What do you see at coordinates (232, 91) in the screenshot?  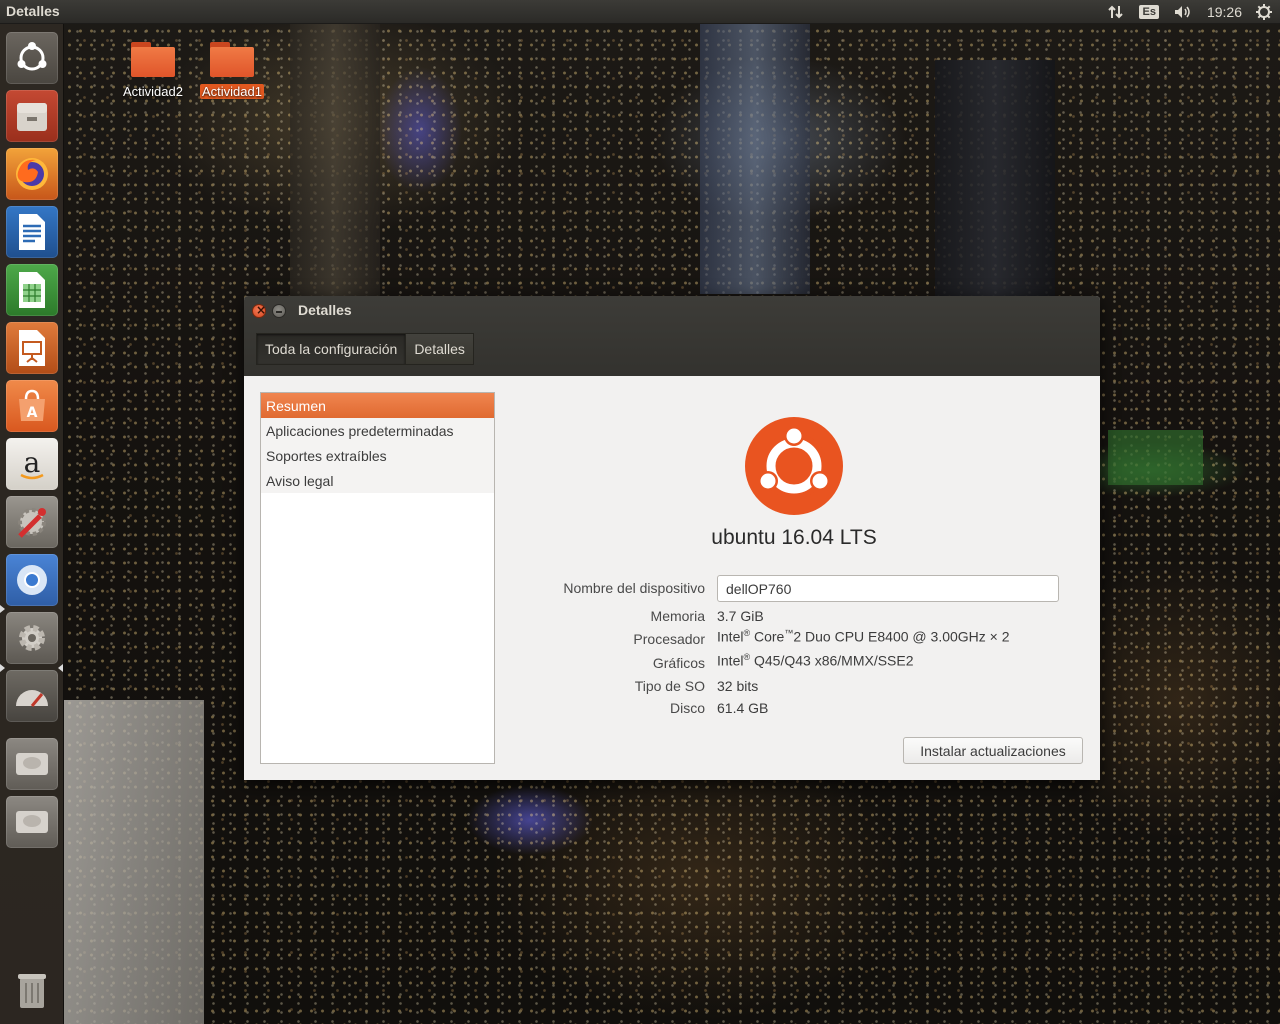 I see `desktop-folder-label: Actividad1` at bounding box center [232, 91].